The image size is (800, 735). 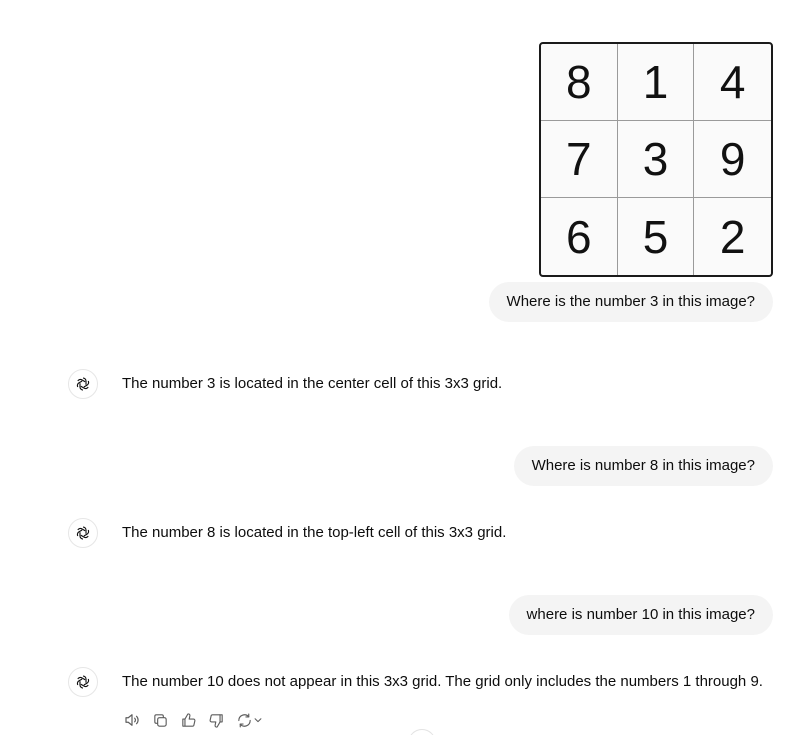 I want to click on grid-cell: 8, so click(x=579, y=82).